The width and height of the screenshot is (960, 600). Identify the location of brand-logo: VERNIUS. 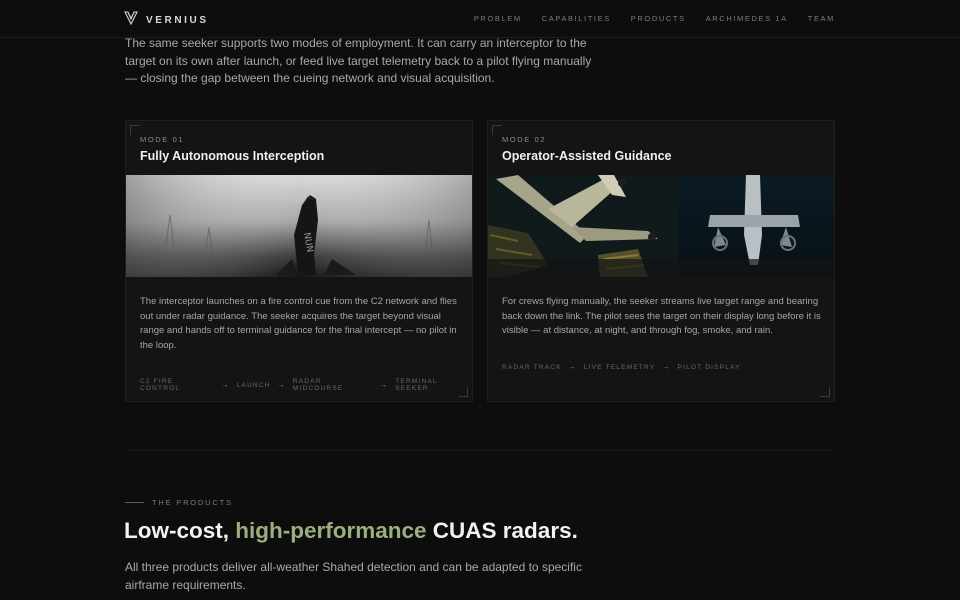
(166, 20).